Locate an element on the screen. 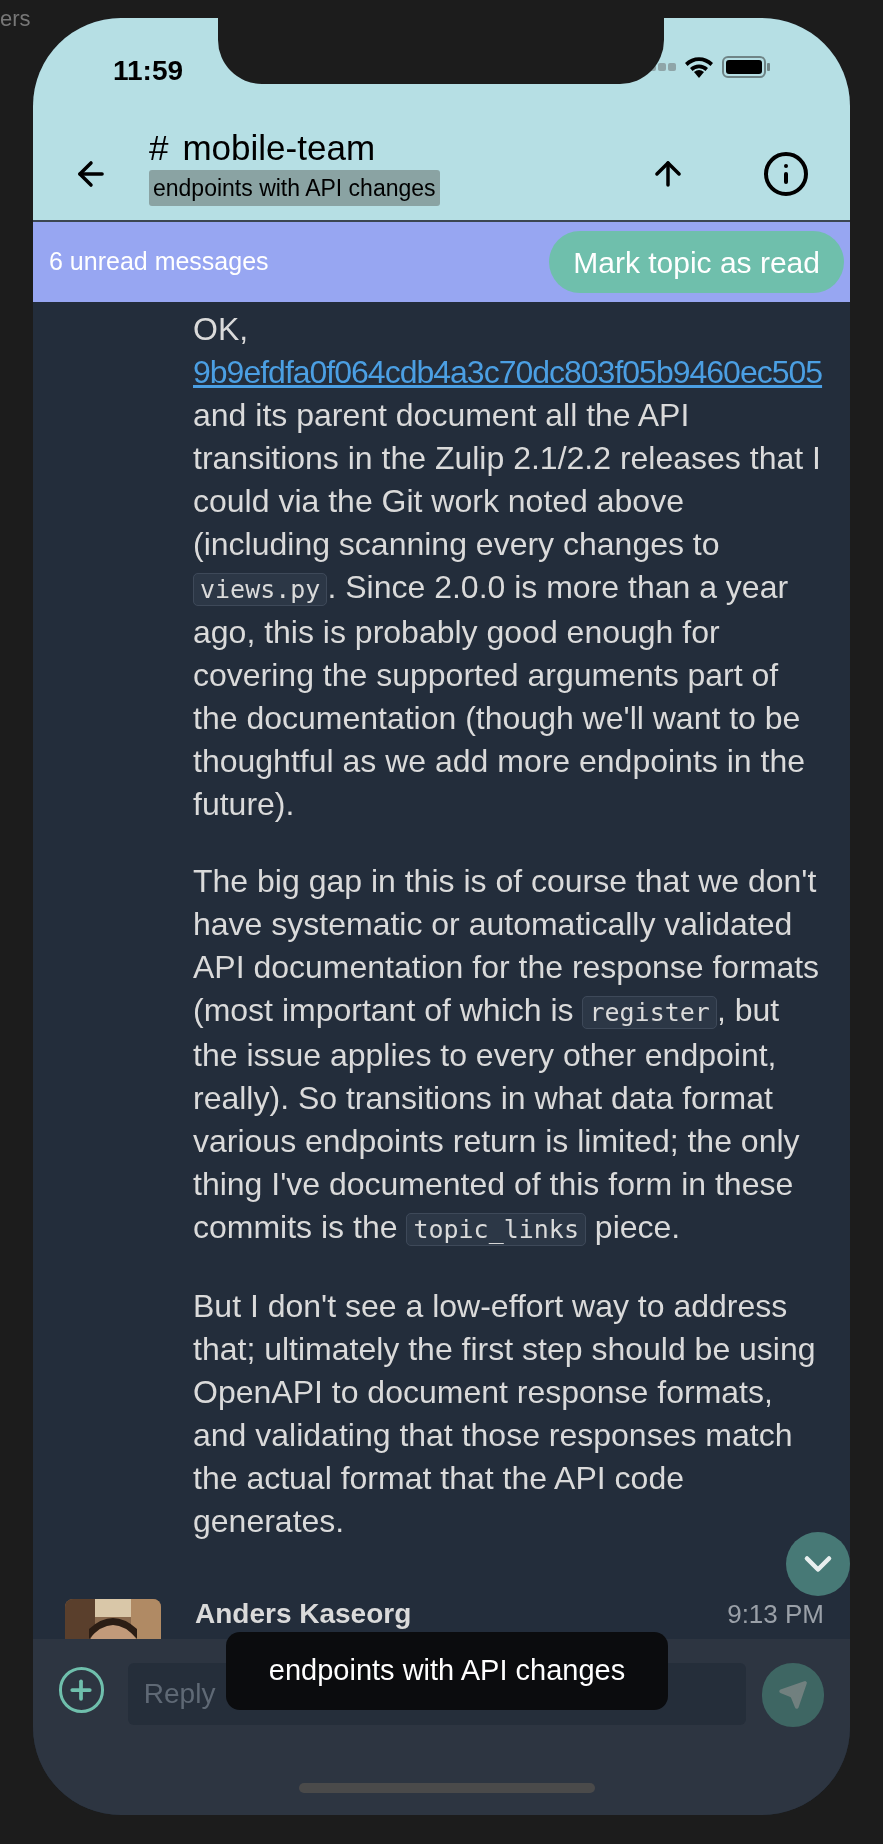 The height and width of the screenshot is (1844, 883). stream-name: mobile-team is located at coordinates (279, 148).